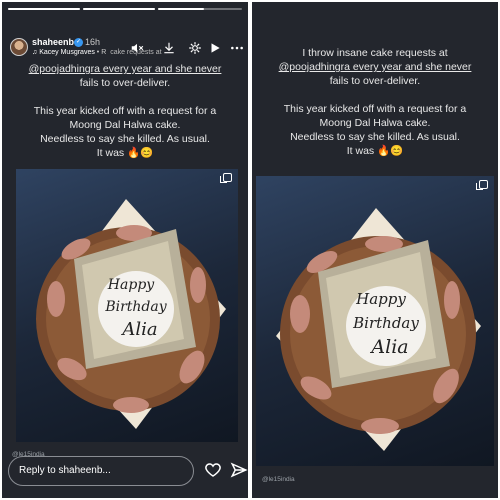  Describe the element at coordinates (138, 329) in the screenshot. I see `cake-text-alia: Alia` at that location.